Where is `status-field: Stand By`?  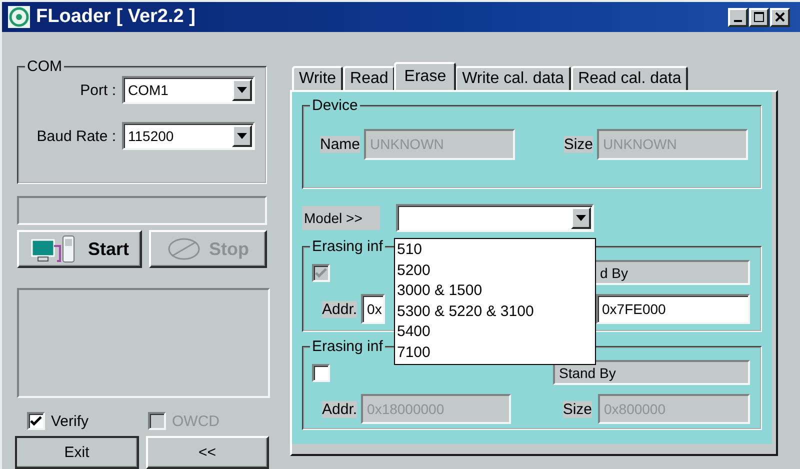 status-field: Stand By is located at coordinates (651, 372).